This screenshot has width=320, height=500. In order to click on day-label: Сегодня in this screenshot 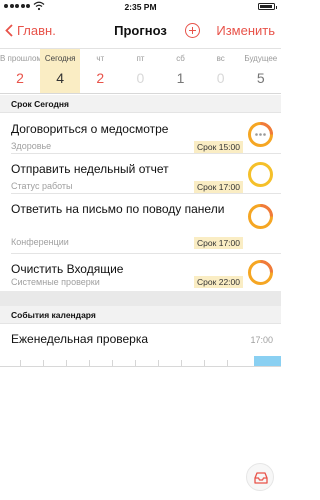, I will do `click(60, 58)`.